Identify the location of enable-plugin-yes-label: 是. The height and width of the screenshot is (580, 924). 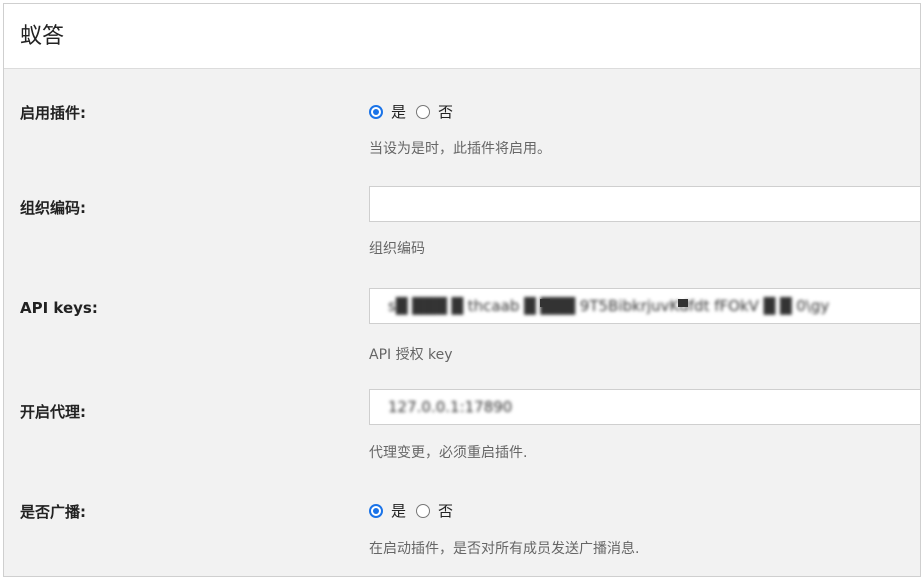
(398, 111).